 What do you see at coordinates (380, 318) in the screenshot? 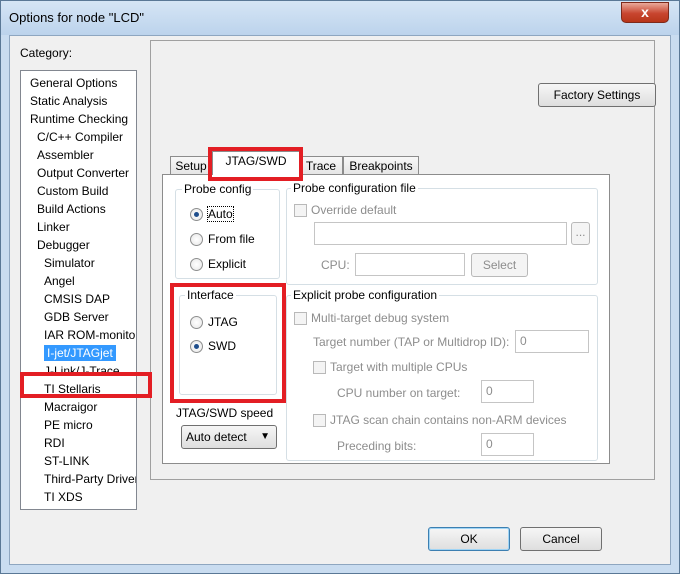
I see `multi-target-label: Multi-target debug system` at bounding box center [380, 318].